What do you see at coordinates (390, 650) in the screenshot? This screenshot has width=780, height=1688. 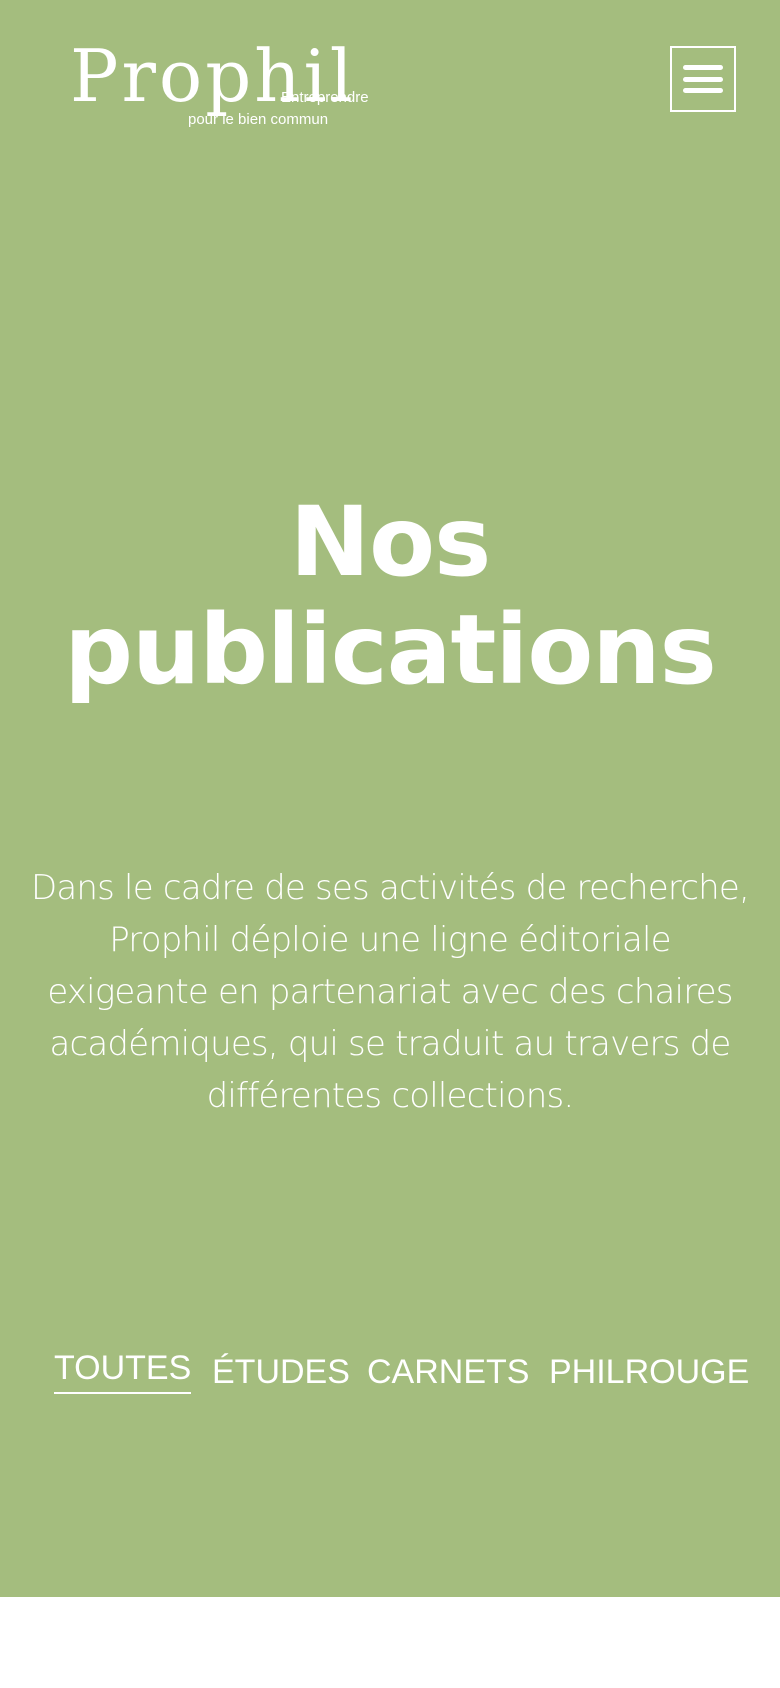 I see `page-title-line-2: publications` at bounding box center [390, 650].